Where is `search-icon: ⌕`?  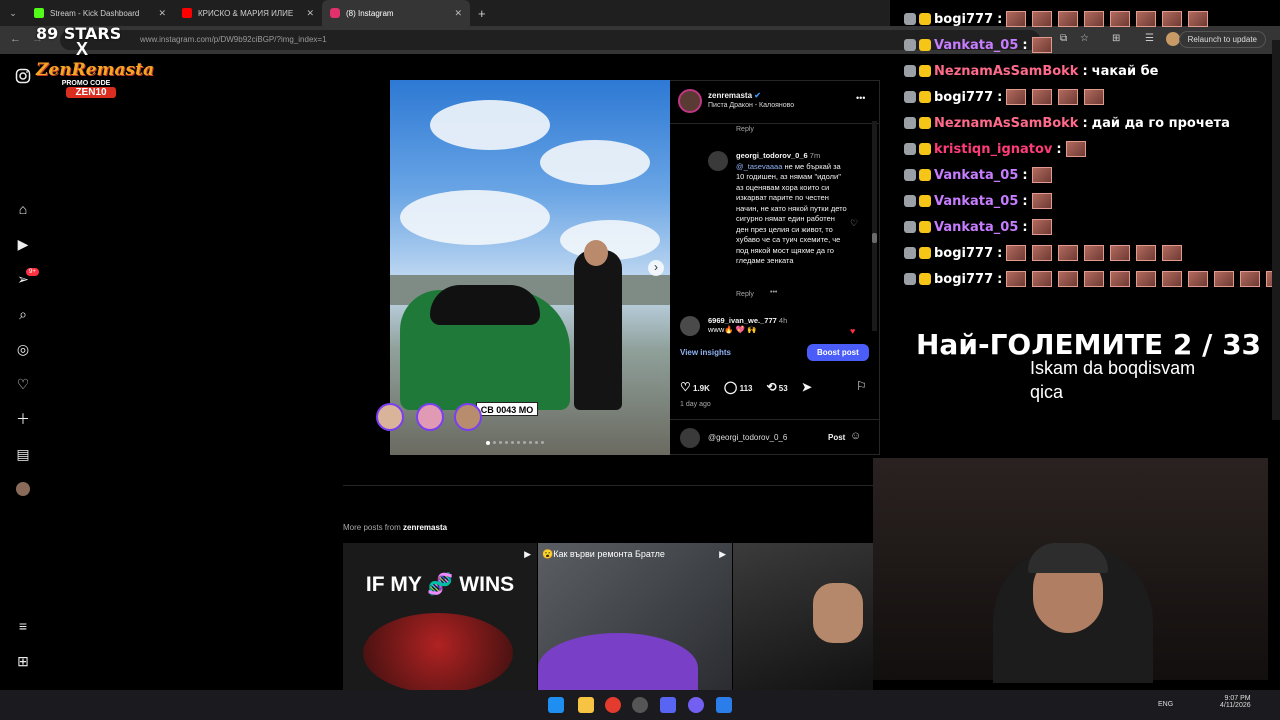
search-icon: ⌕ is located at coordinates (23, 314).